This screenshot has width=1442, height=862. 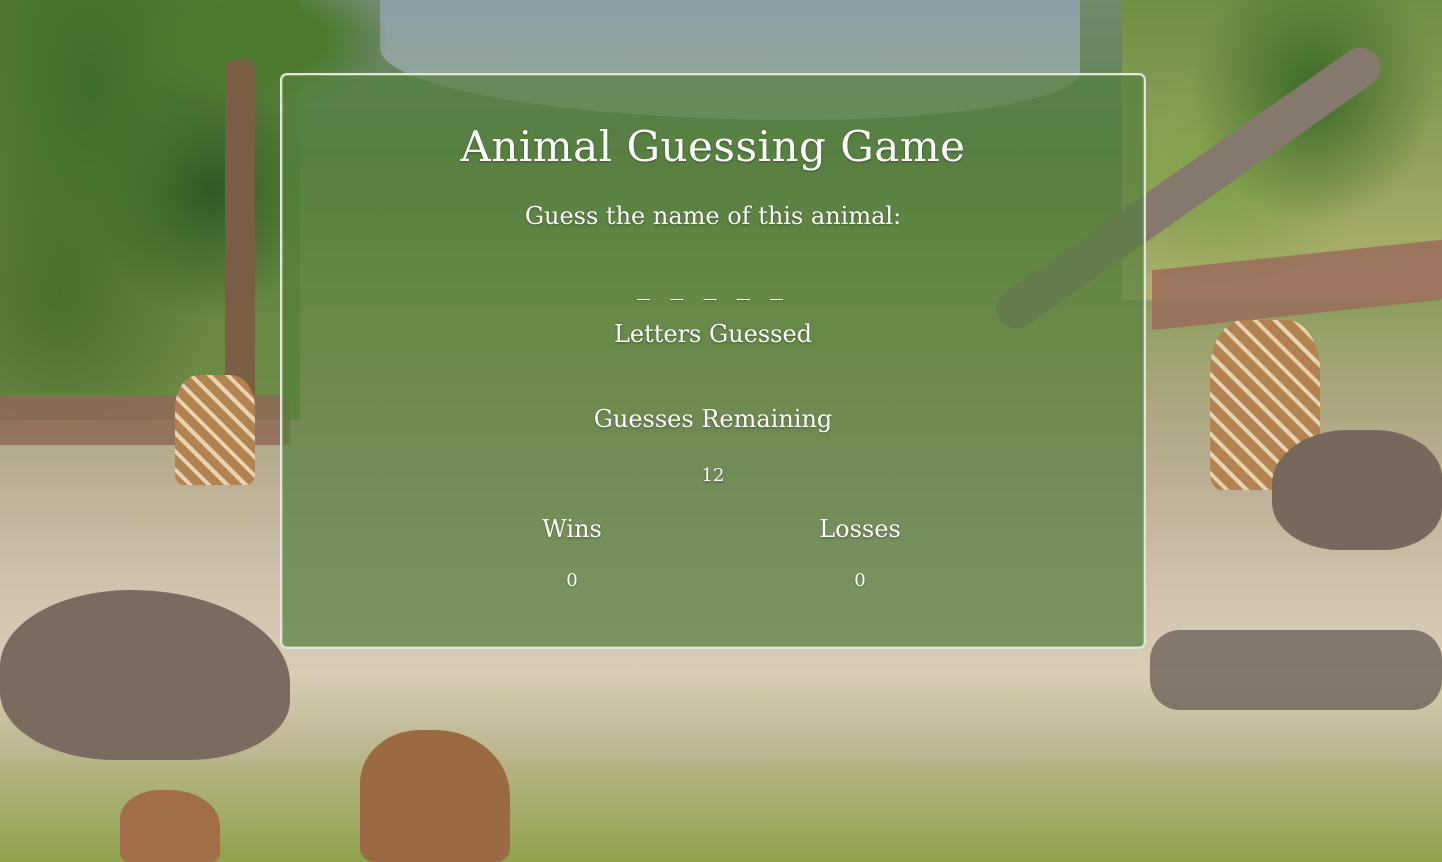 What do you see at coordinates (860, 580) in the screenshot?
I see `losses-value: 0` at bounding box center [860, 580].